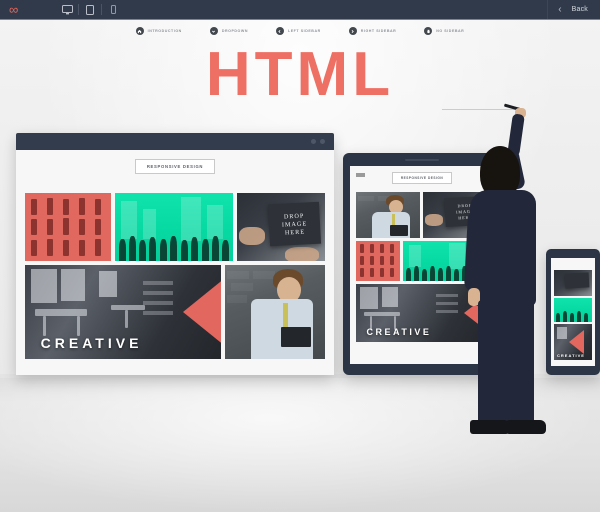  I want to click on nav-item-introduction: INTRODUCTION, so click(158, 31).